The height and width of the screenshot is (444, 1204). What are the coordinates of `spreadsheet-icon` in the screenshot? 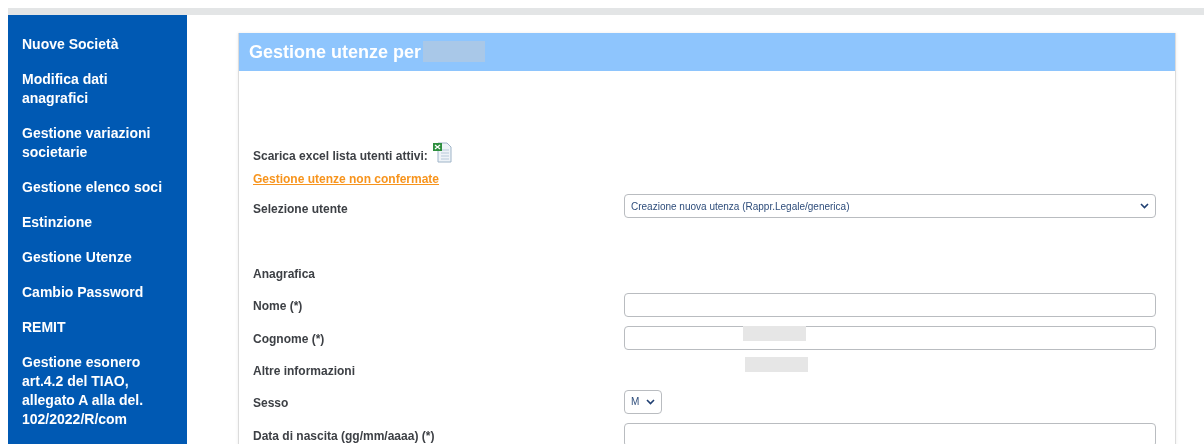 It's located at (441, 152).